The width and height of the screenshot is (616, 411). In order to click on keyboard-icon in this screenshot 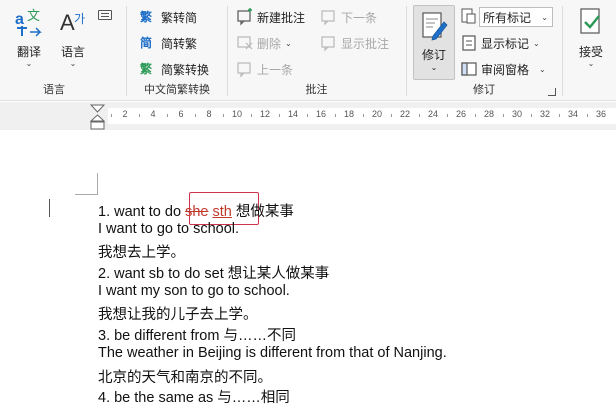, I will do `click(105, 15)`.